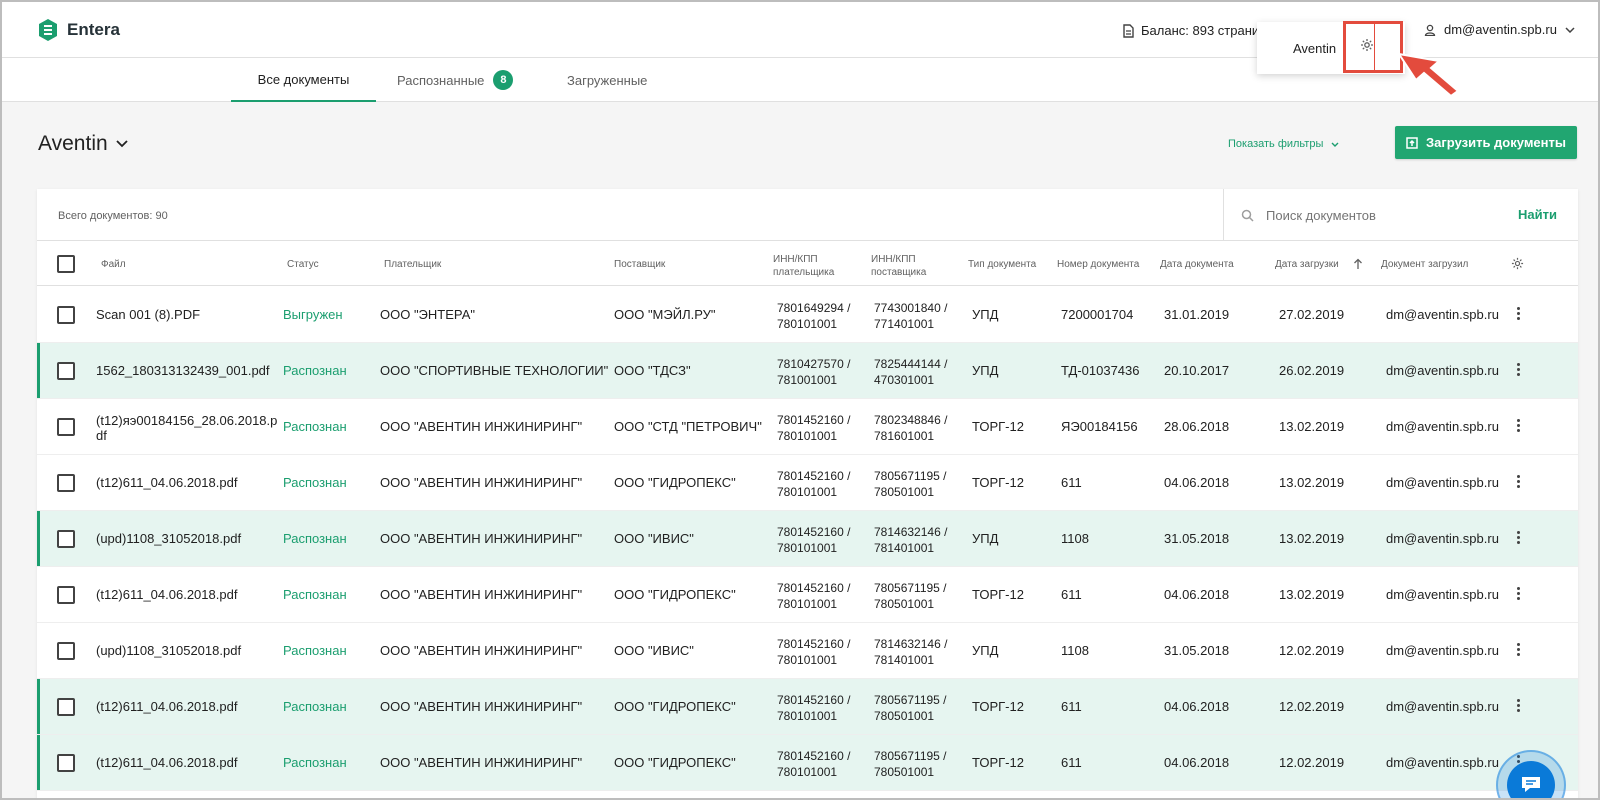 The height and width of the screenshot is (800, 1600). Describe the element at coordinates (814, 364) in the screenshot. I see `inn-value: 7810427570 /` at that location.